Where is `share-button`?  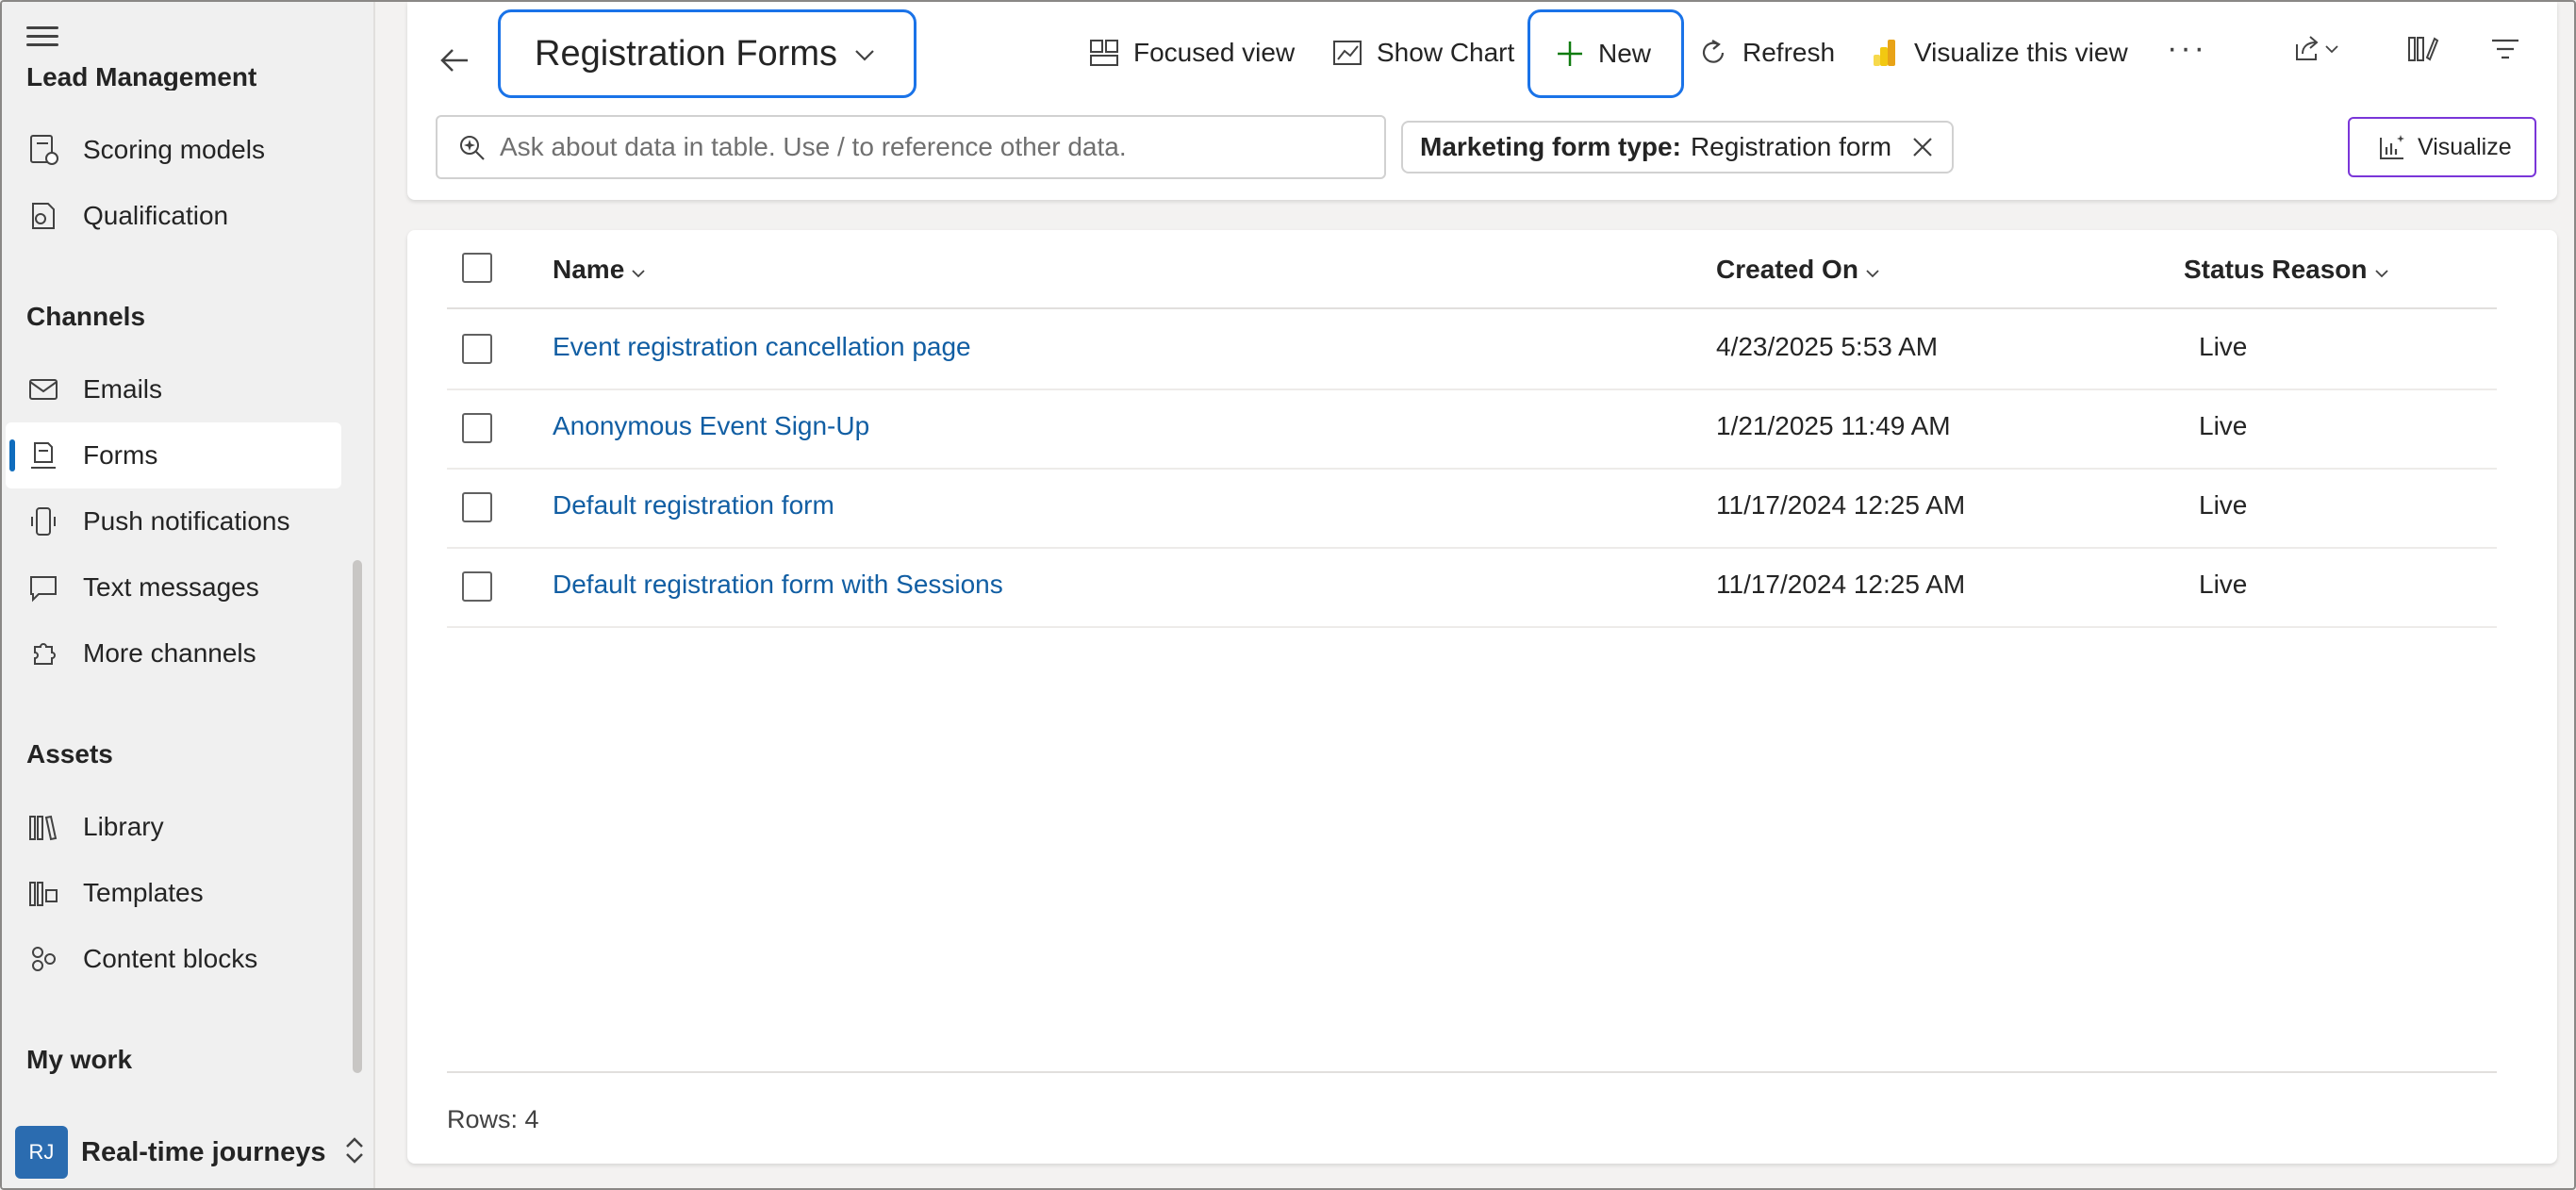 share-button is located at coordinates (2319, 51).